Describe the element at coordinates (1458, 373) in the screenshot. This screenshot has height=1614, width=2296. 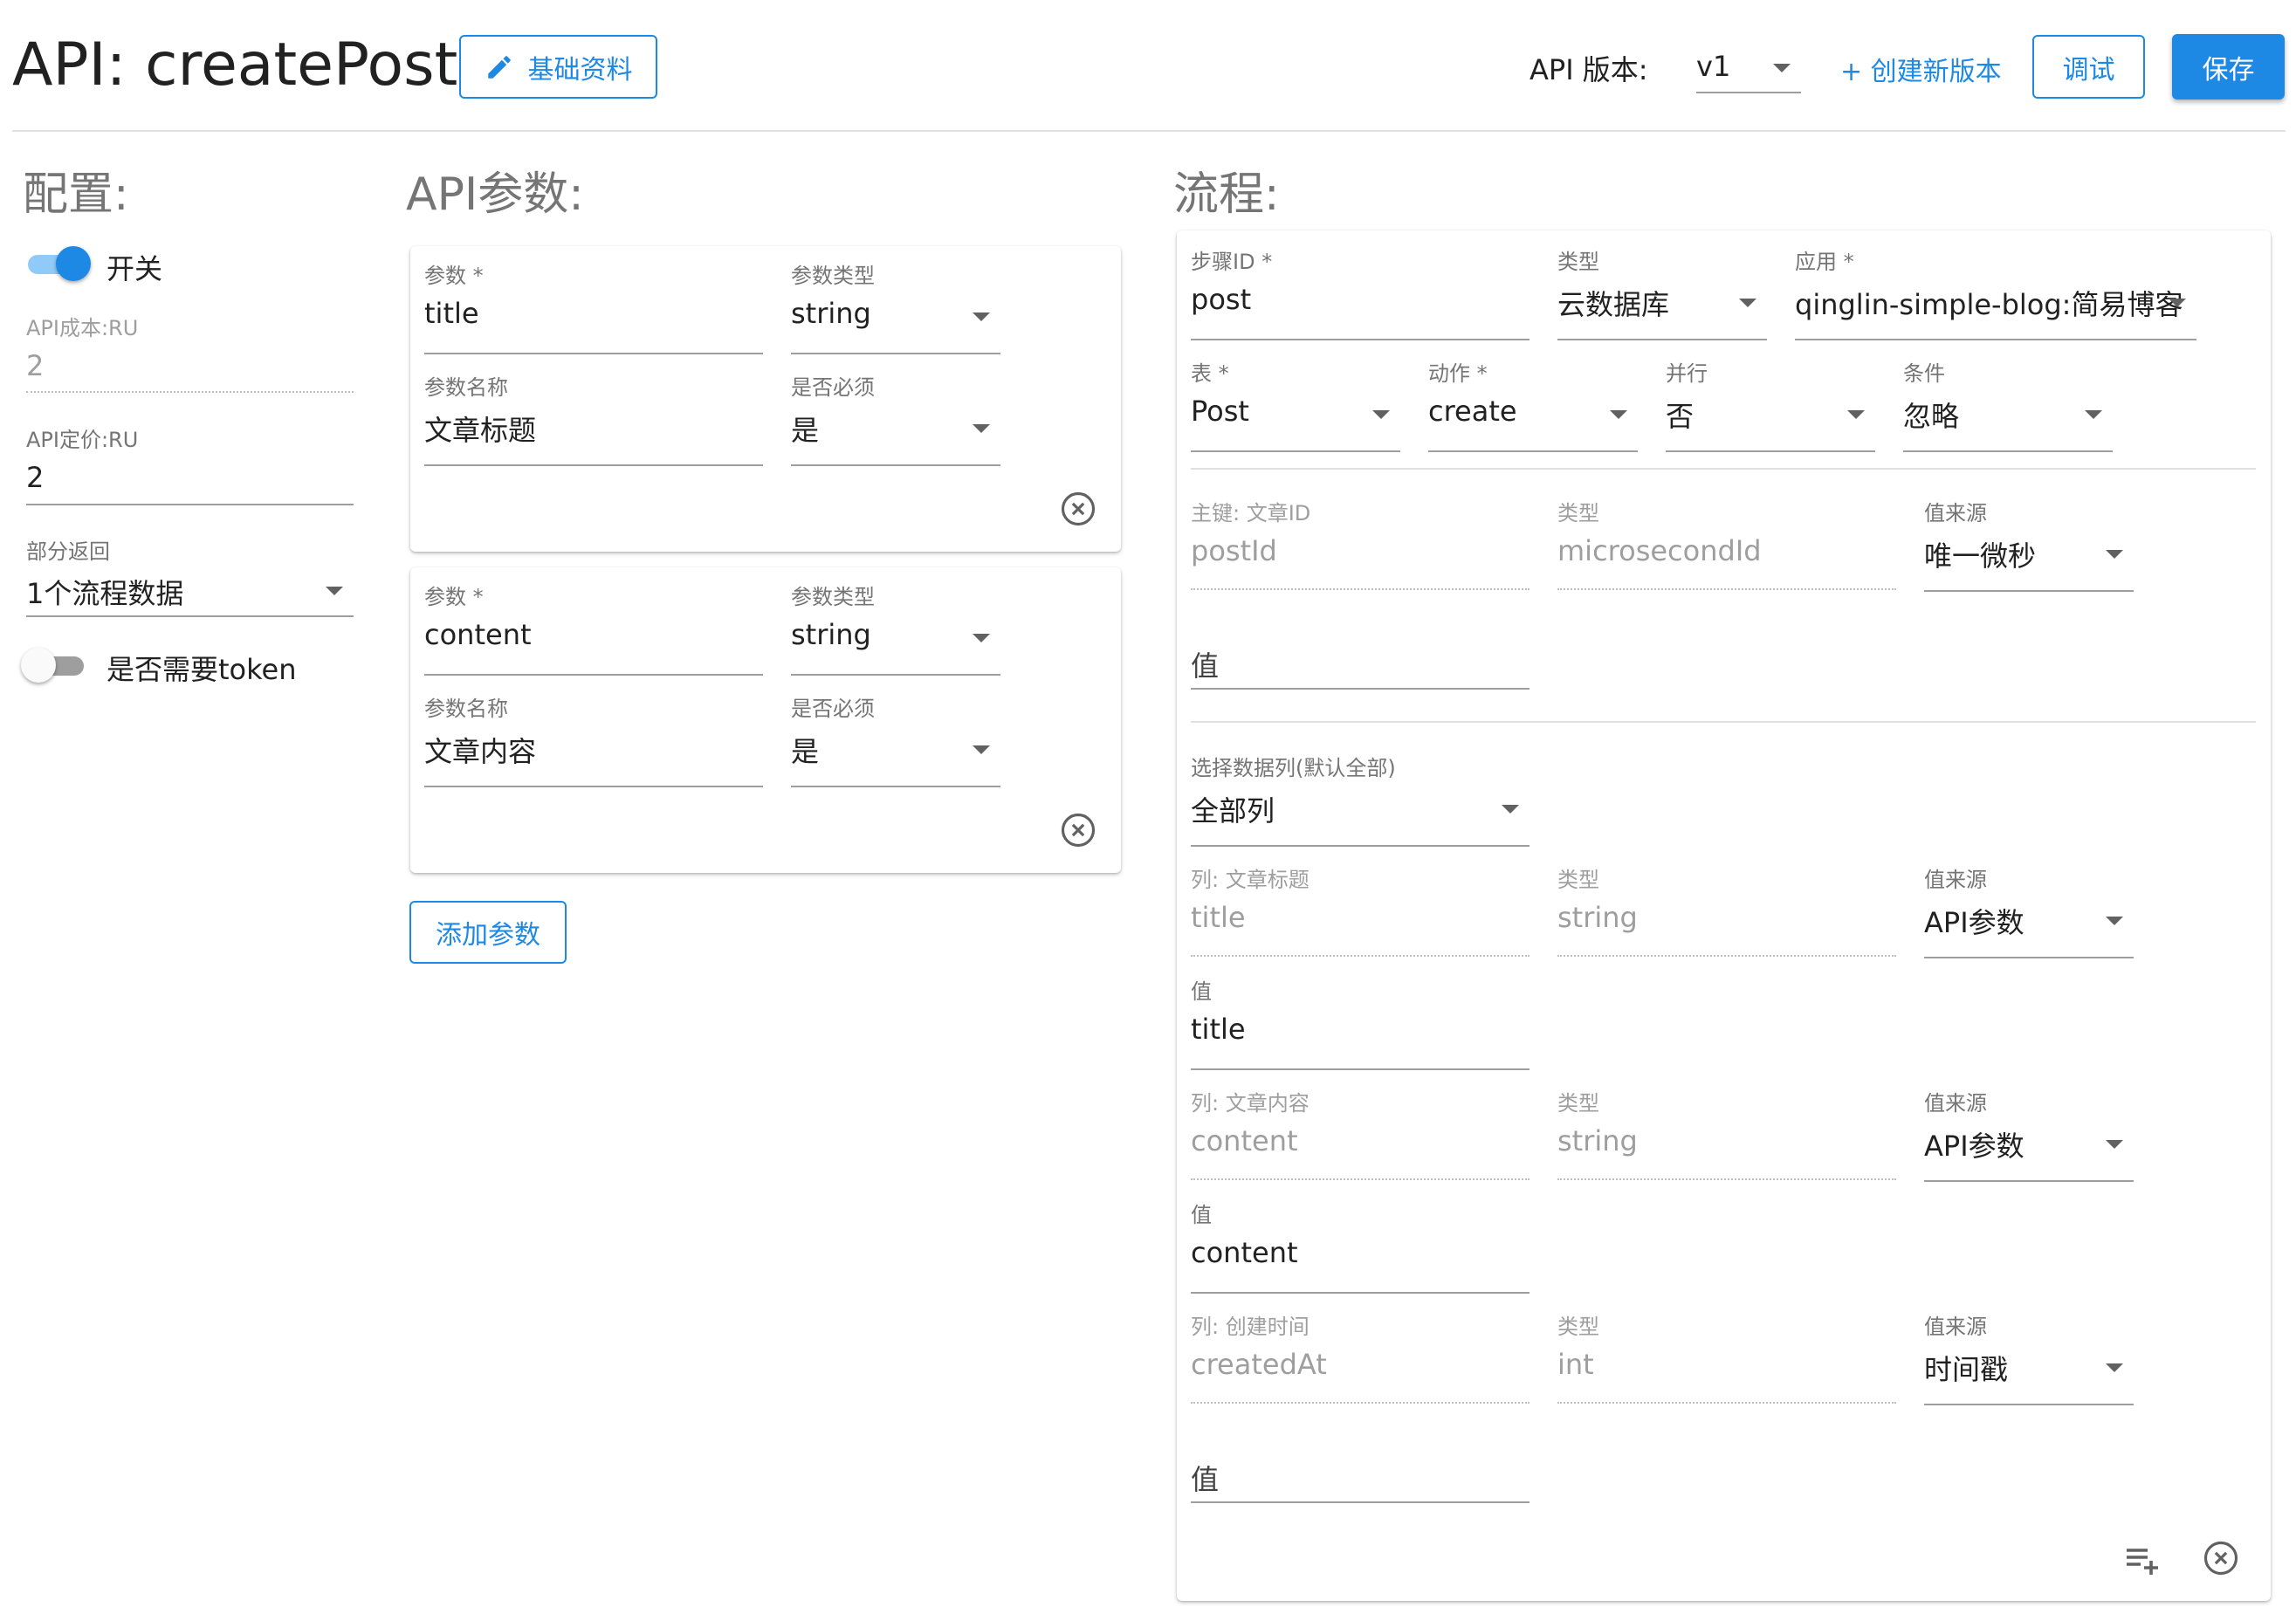
I see `action-label: 动作 *` at that location.